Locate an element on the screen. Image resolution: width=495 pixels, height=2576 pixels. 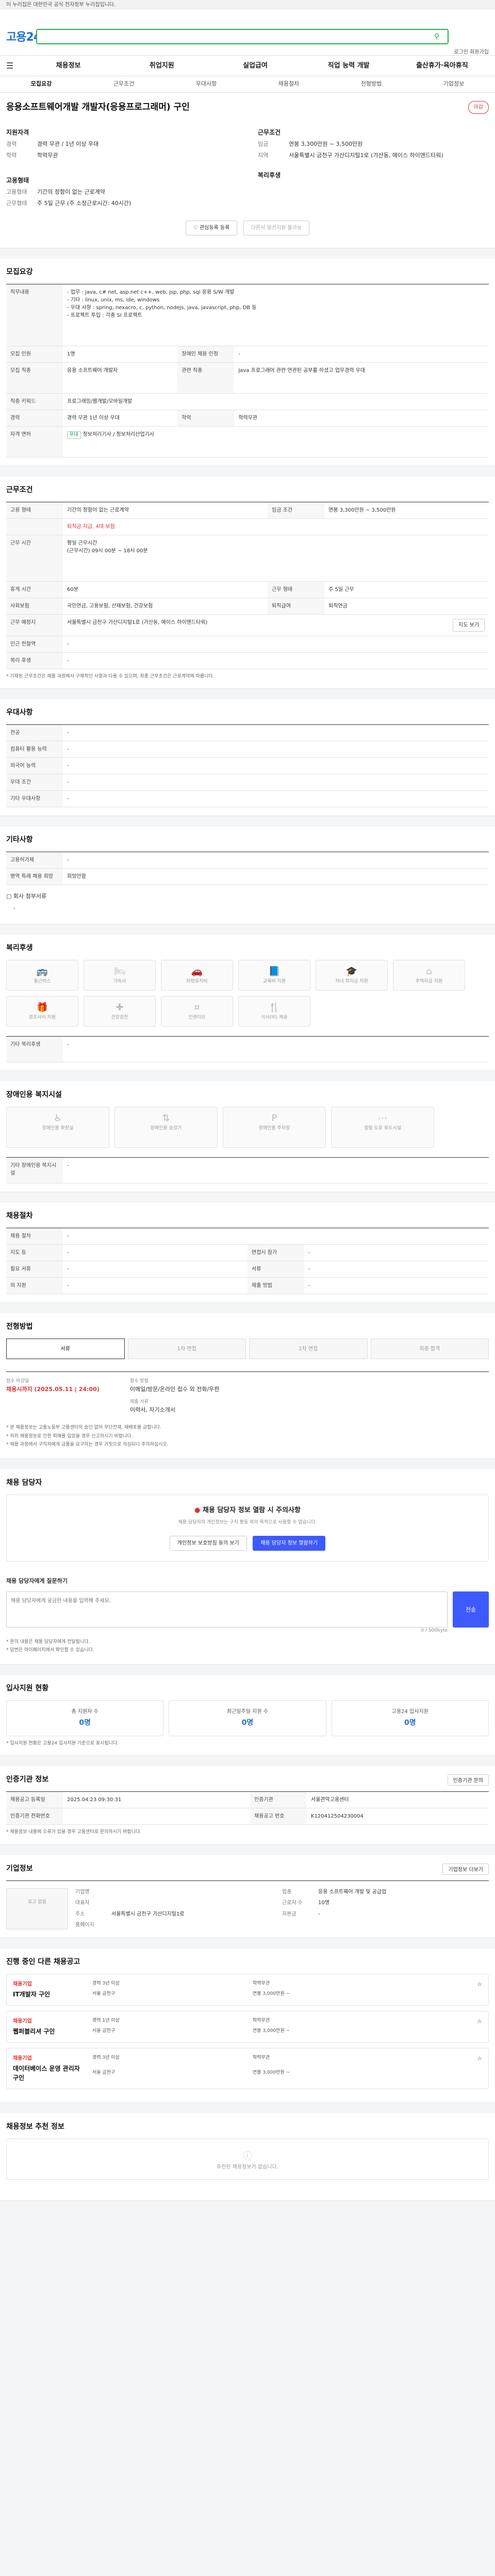
stat-card: 총 지원자 수 0명 is located at coordinates (85, 1718).